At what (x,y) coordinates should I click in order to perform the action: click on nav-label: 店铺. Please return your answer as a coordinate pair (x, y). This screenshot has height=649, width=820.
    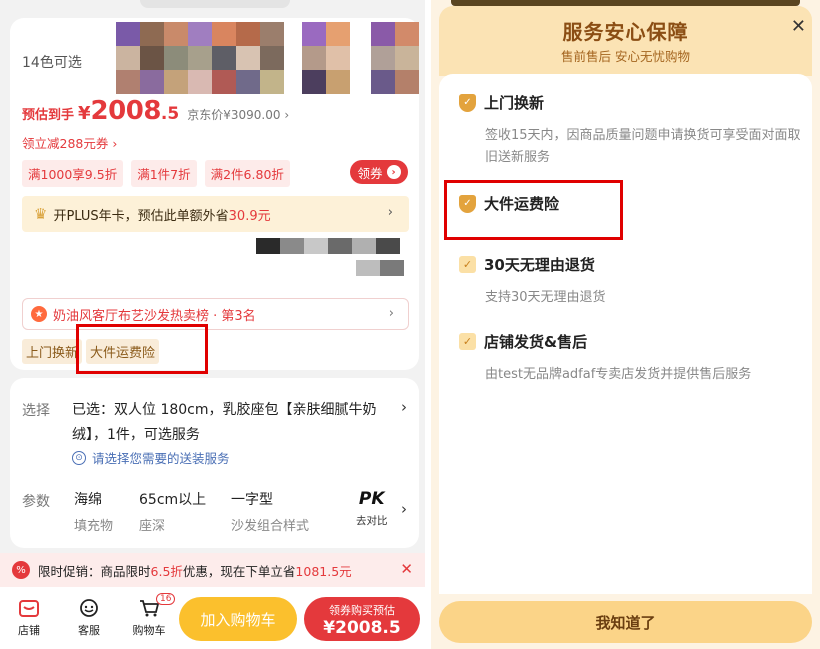
    Looking at the image, I should click on (29, 630).